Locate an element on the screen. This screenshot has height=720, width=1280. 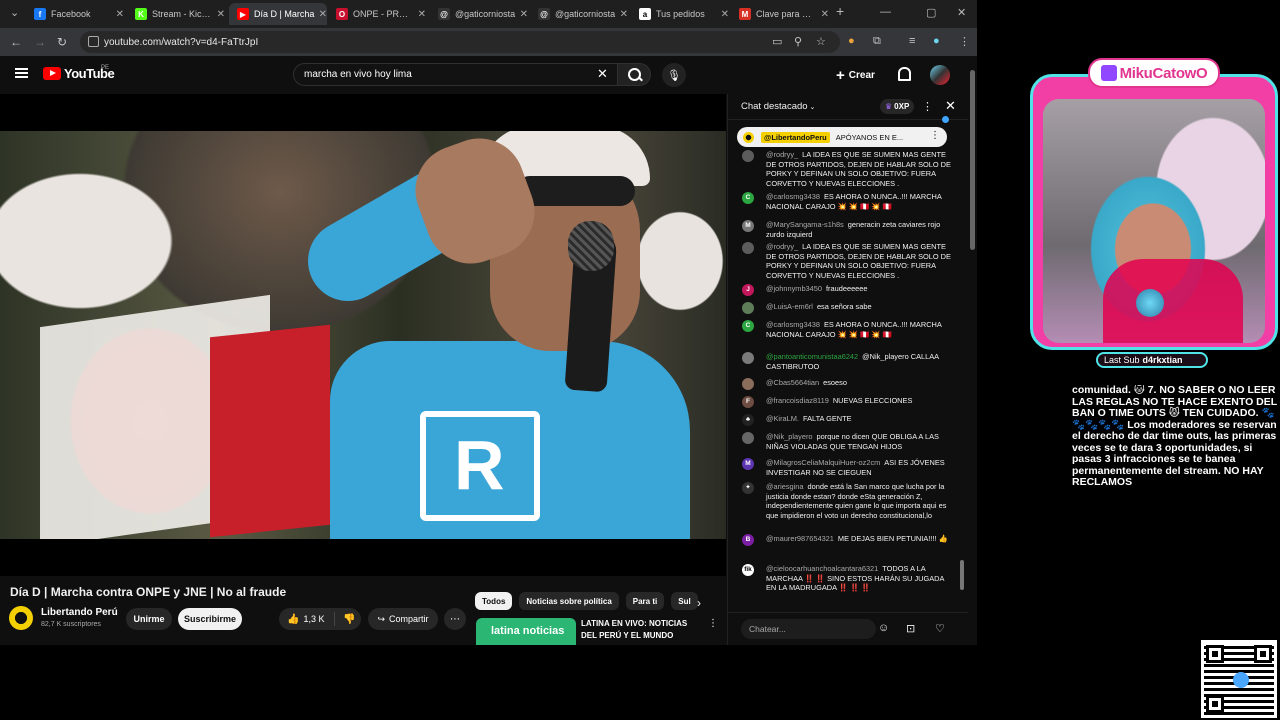
chip-more: Sul is located at coordinates (684, 601).